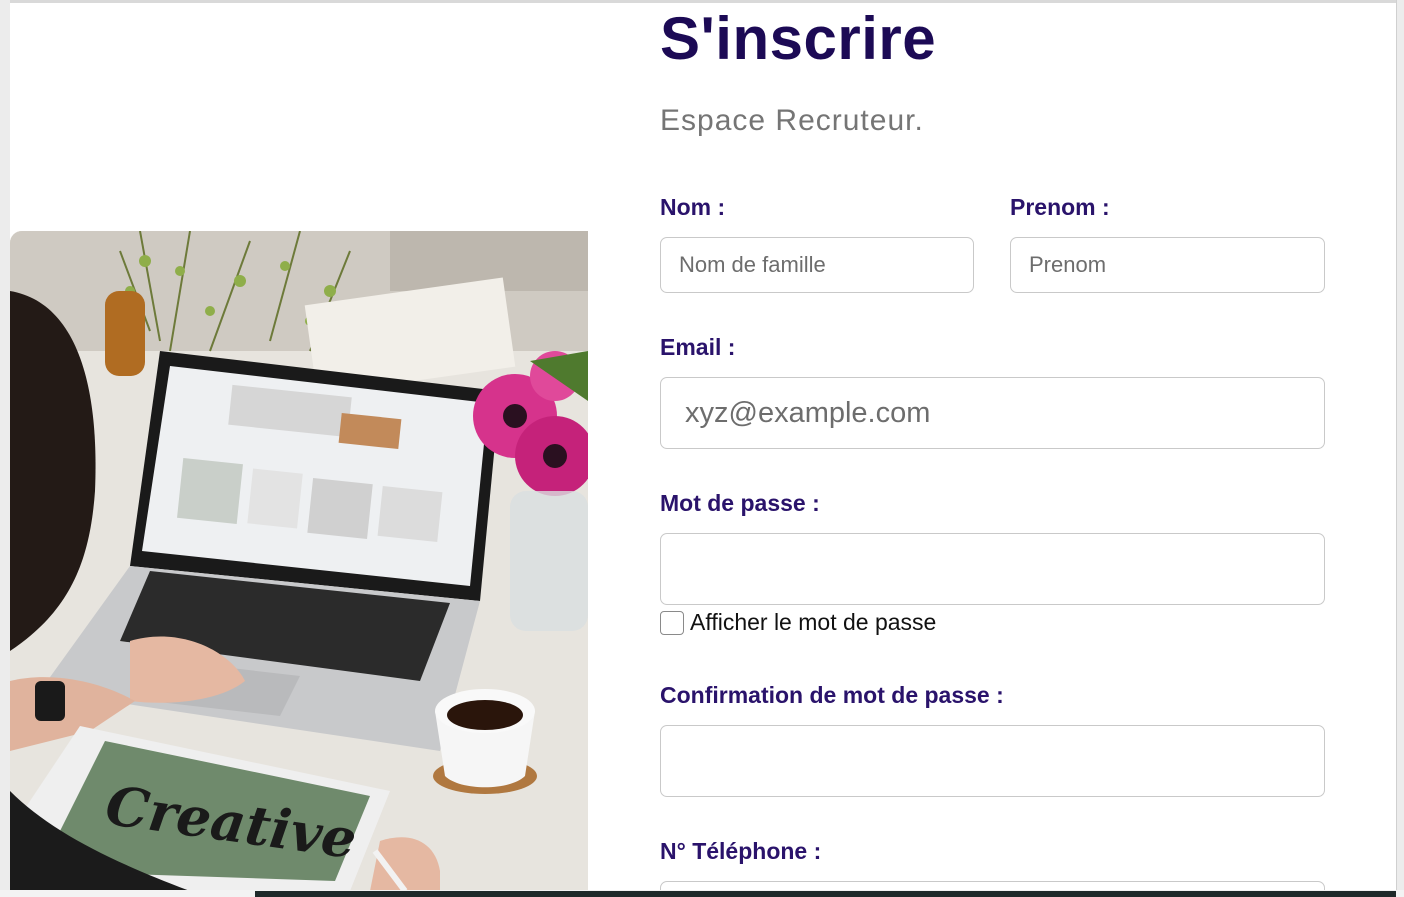 Image resolution: width=1404 pixels, height=897 pixels. I want to click on window-left-border, so click(5, 448).